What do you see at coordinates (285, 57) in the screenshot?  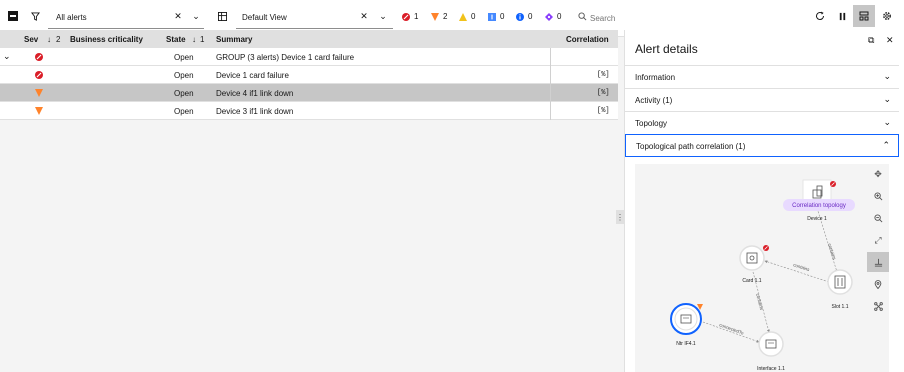 I see `row-summary: GROUP (3 alerts) Device 1 card failure` at bounding box center [285, 57].